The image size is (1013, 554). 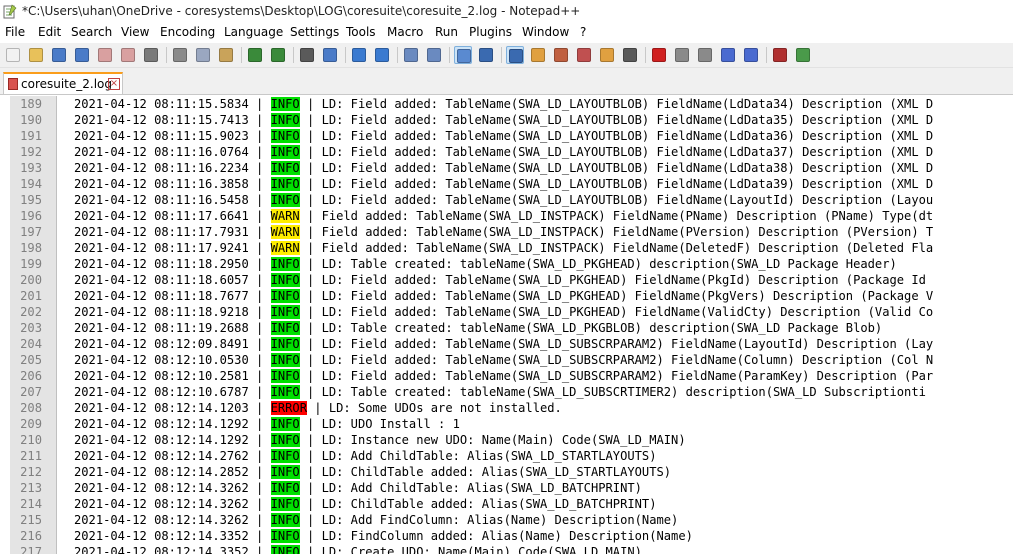 What do you see at coordinates (59, 55) in the screenshot?
I see `save-button` at bounding box center [59, 55].